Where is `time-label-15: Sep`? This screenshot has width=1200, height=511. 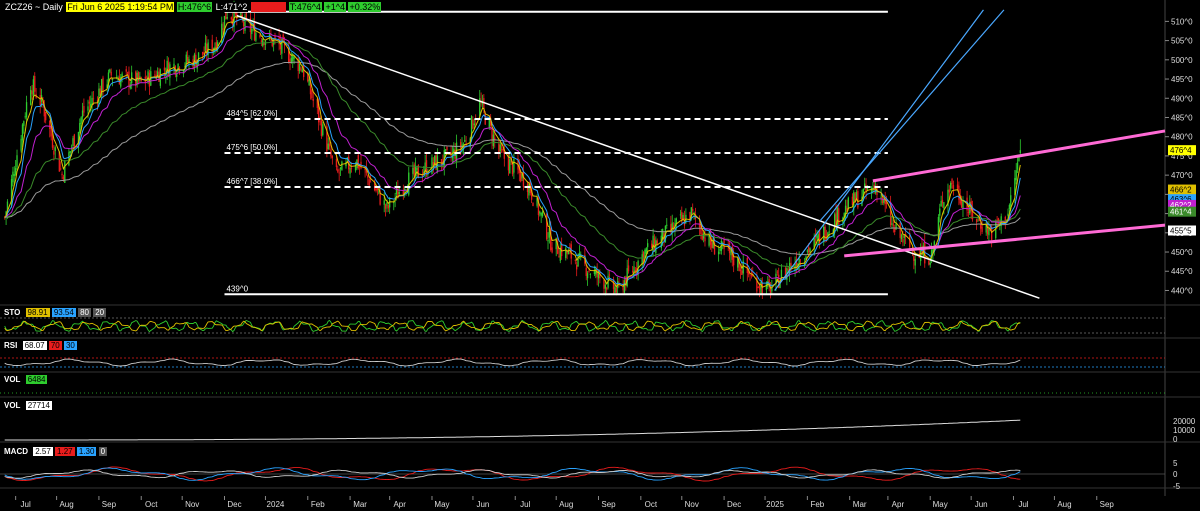
time-label-15: Sep is located at coordinates (608, 504).